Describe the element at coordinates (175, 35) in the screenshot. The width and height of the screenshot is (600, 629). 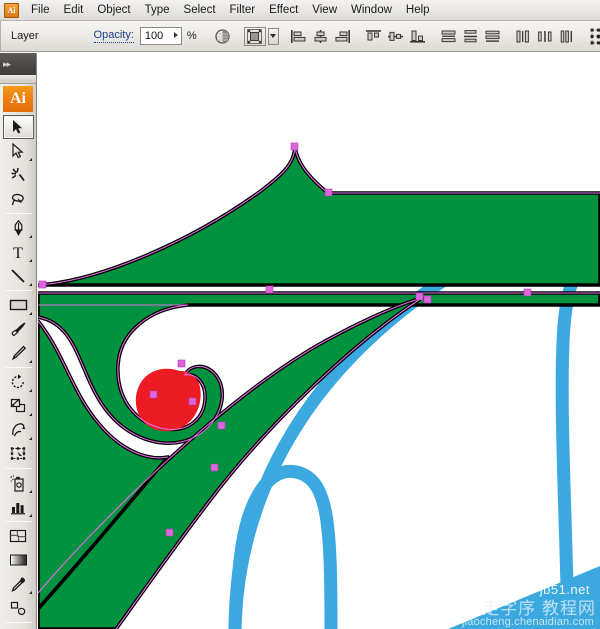
I see `opacity-dropdown-arrow-icon` at that location.